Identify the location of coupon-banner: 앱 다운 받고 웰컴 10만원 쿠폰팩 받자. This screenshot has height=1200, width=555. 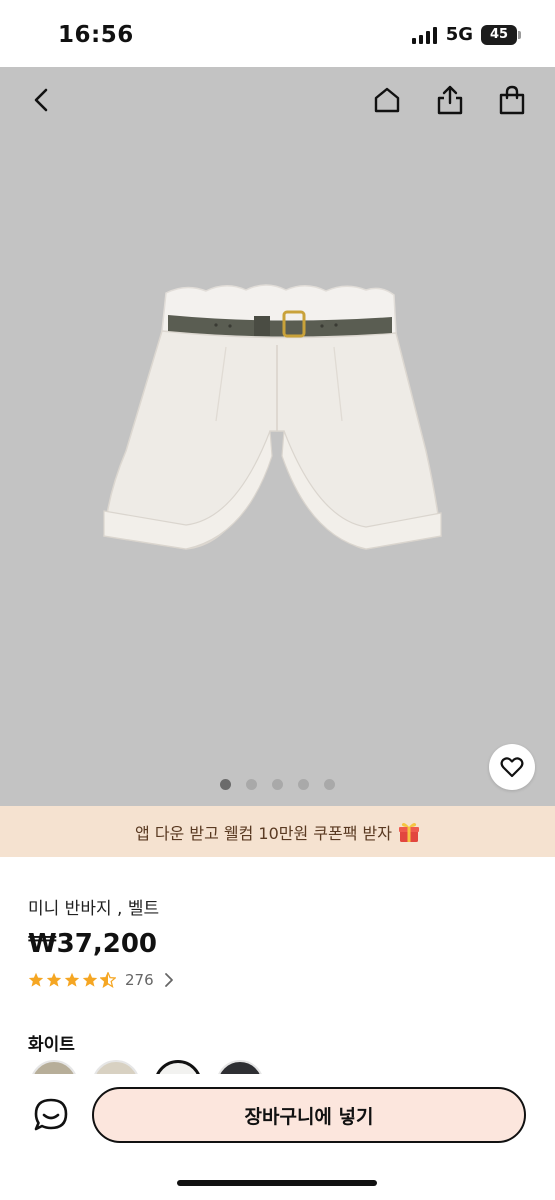
(277, 831).